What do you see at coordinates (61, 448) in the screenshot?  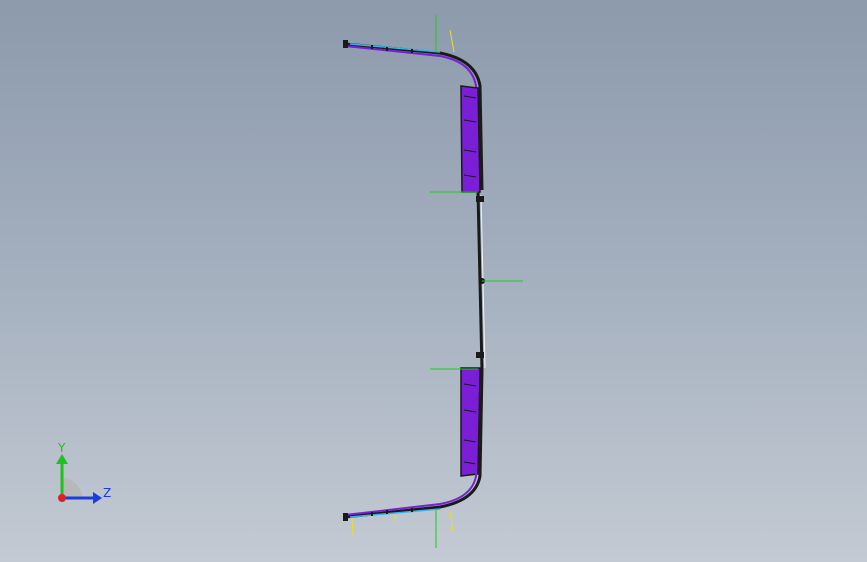 I see `y-axis-label: Y` at bounding box center [61, 448].